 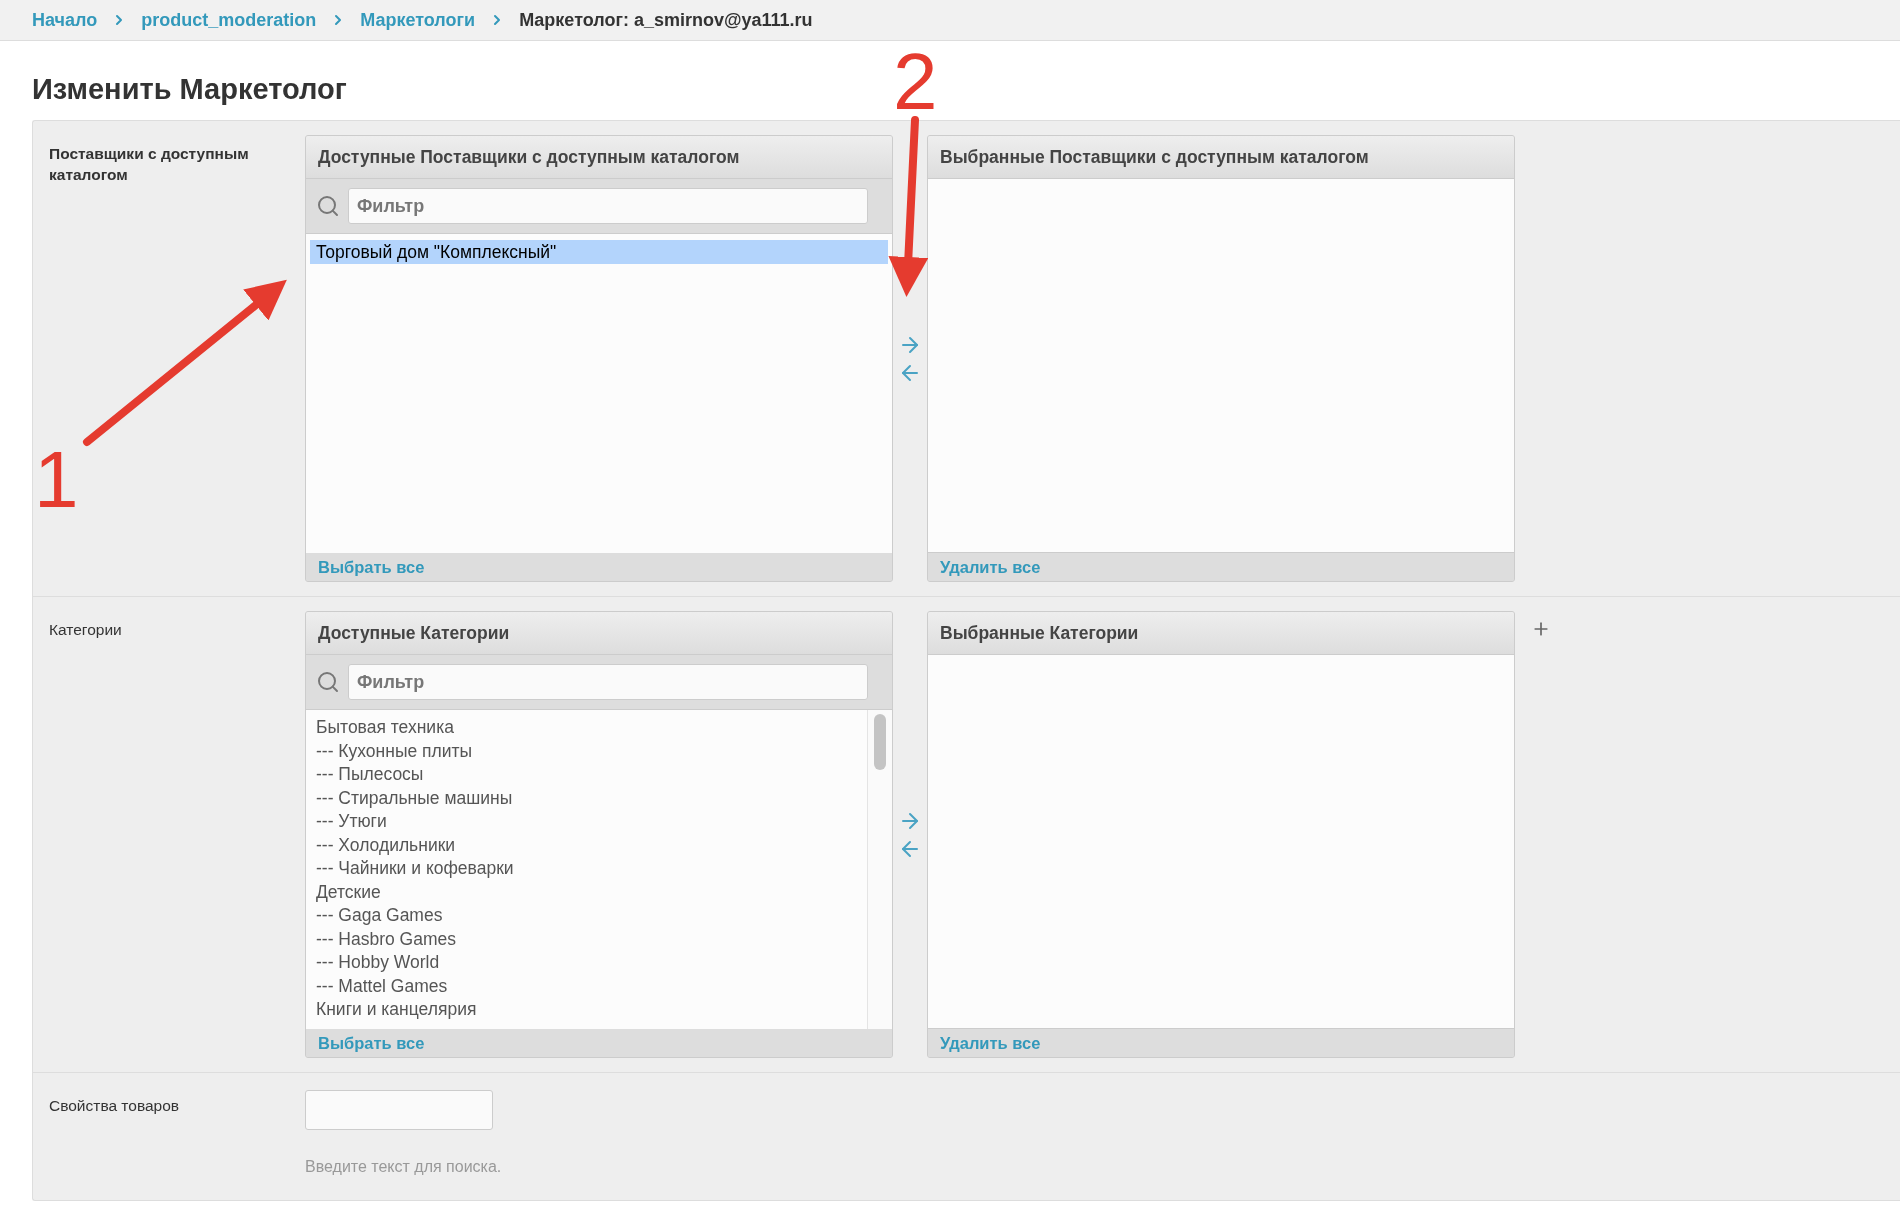 What do you see at coordinates (1221, 633) in the screenshot?
I see `panel-title: Выбранные Категории` at bounding box center [1221, 633].